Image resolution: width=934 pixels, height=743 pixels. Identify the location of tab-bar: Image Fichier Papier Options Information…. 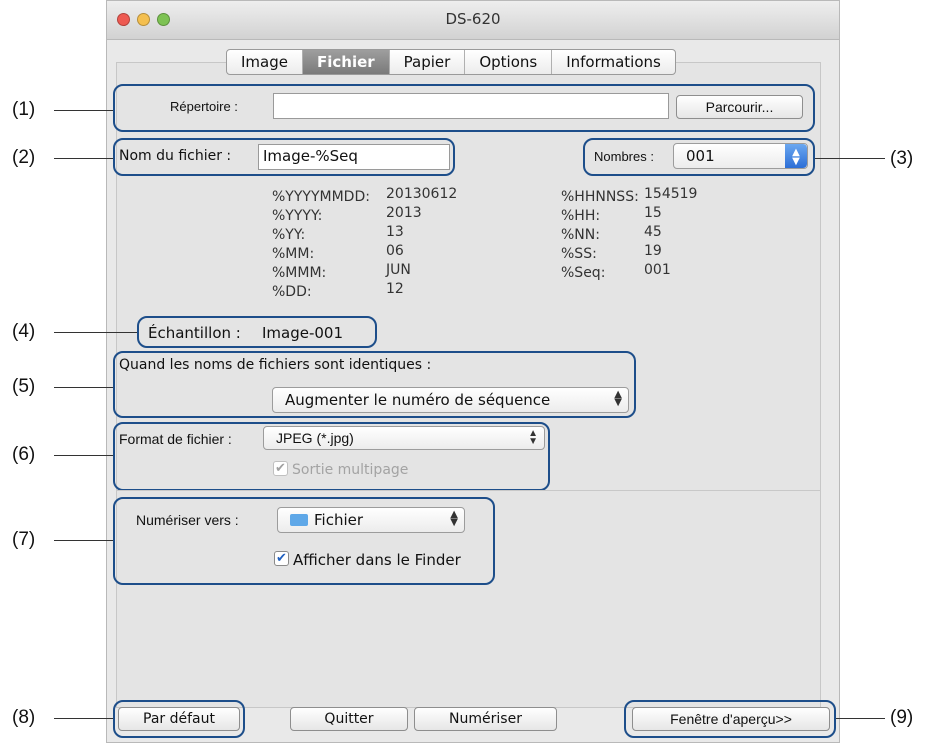
(451, 62).